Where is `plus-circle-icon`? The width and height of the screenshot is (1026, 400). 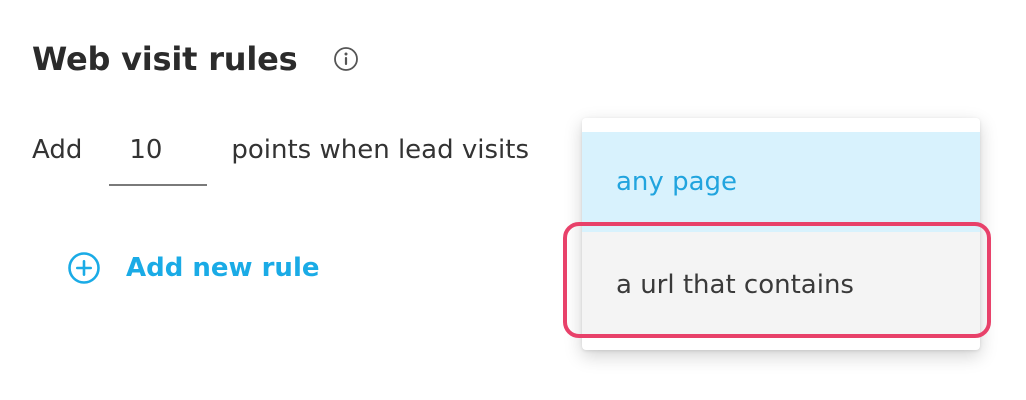 plus-circle-icon is located at coordinates (84, 268).